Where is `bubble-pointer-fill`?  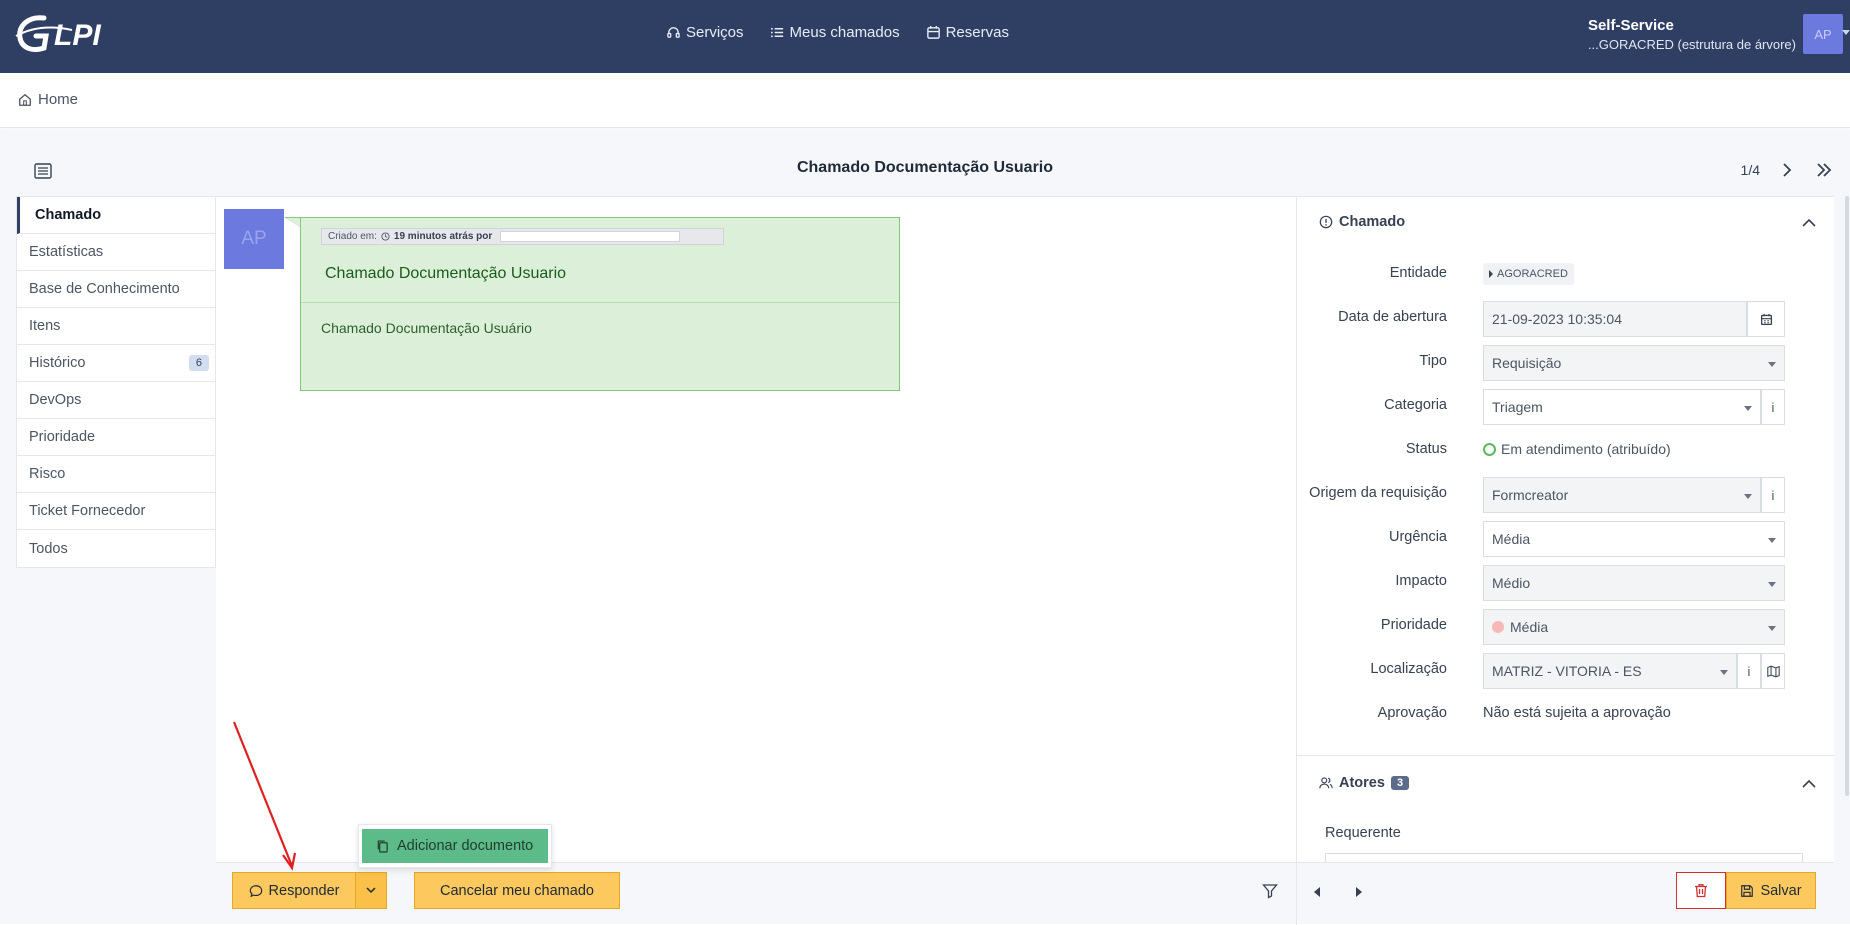 bubble-pointer-fill is located at coordinates (293, 222).